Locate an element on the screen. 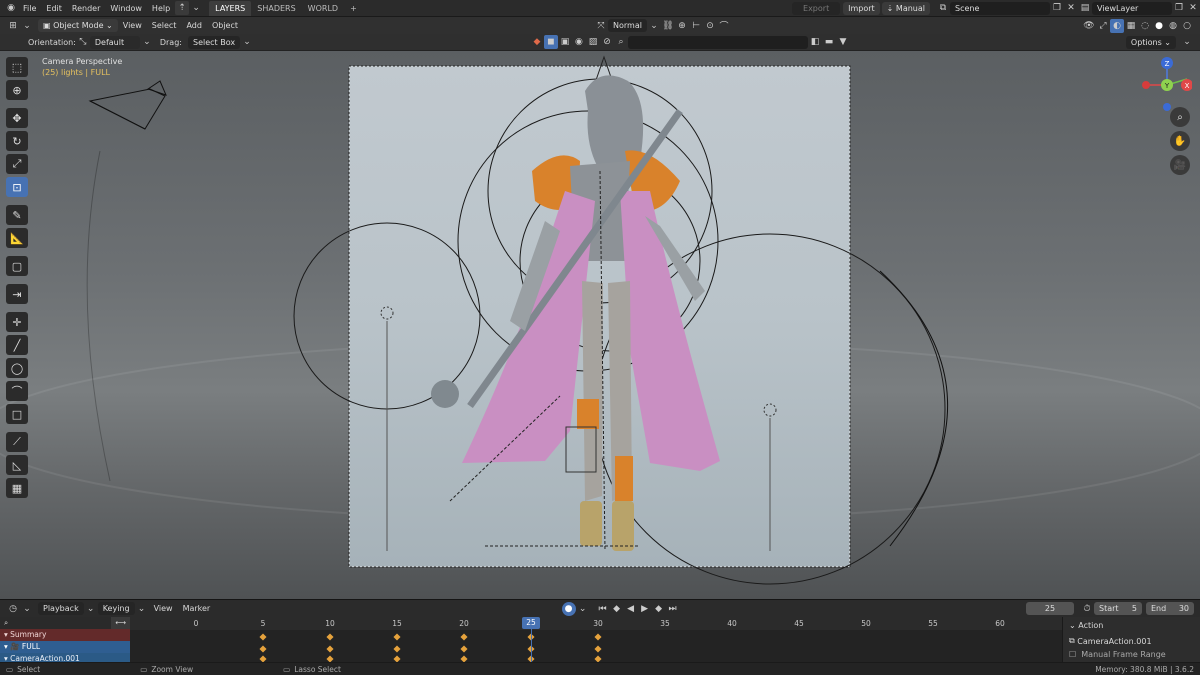  drag-select: Select Box is located at coordinates (214, 42).